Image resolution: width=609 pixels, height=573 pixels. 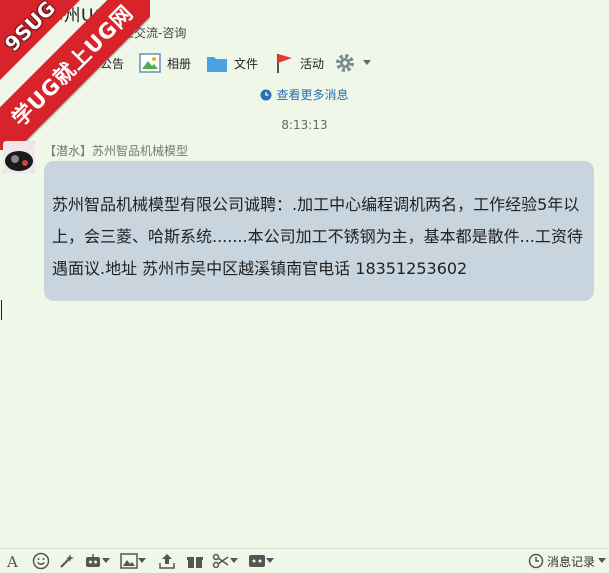 I want to click on announcement-button: 公告, so click(x=112, y=63).